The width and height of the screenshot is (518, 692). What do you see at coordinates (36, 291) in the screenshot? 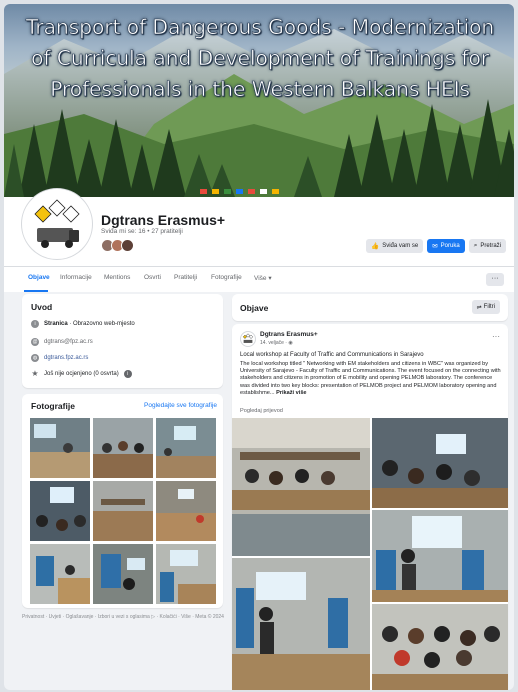
I see `active-tab-indicator` at bounding box center [36, 291].